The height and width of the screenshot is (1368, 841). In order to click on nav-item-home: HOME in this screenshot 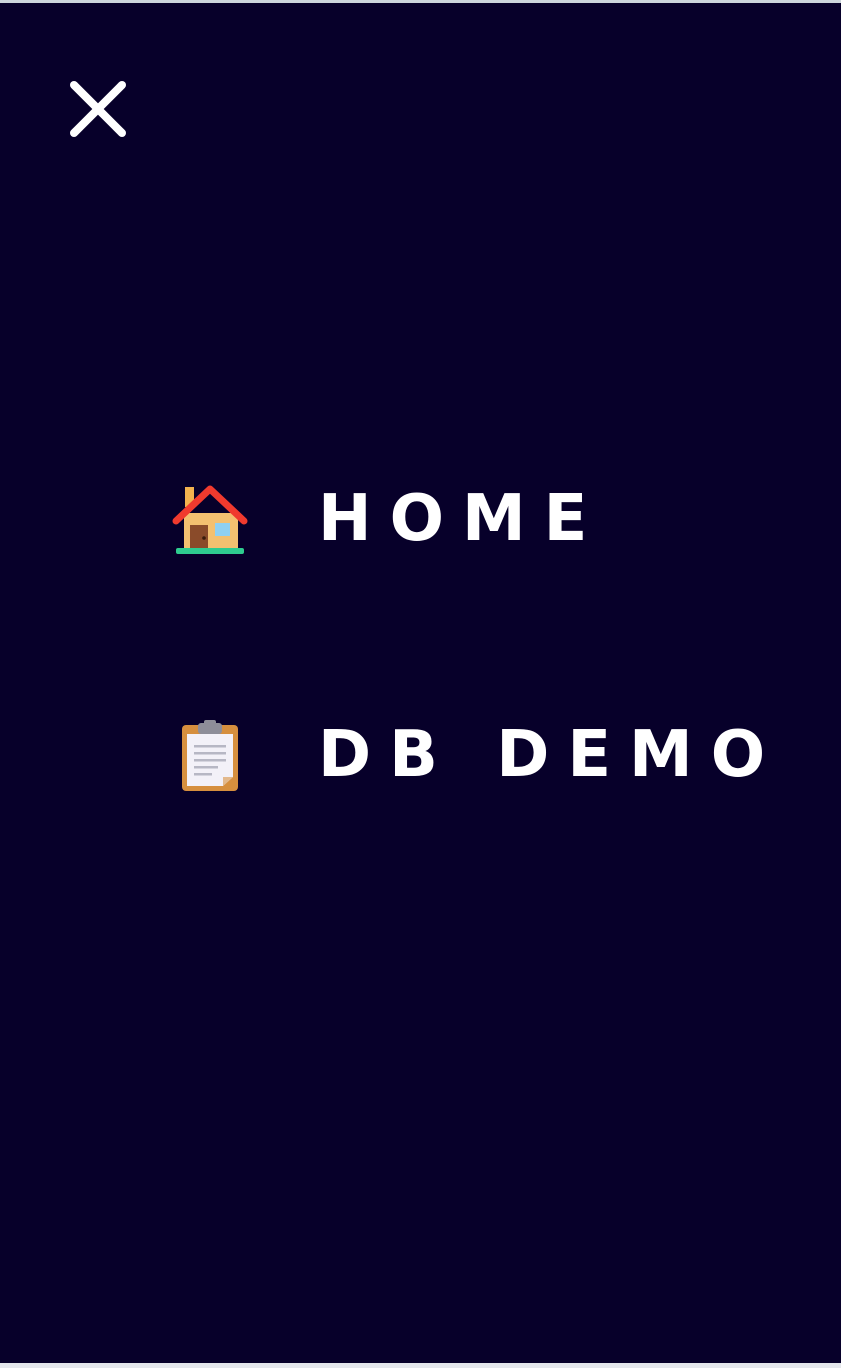, I will do `click(420, 518)`.